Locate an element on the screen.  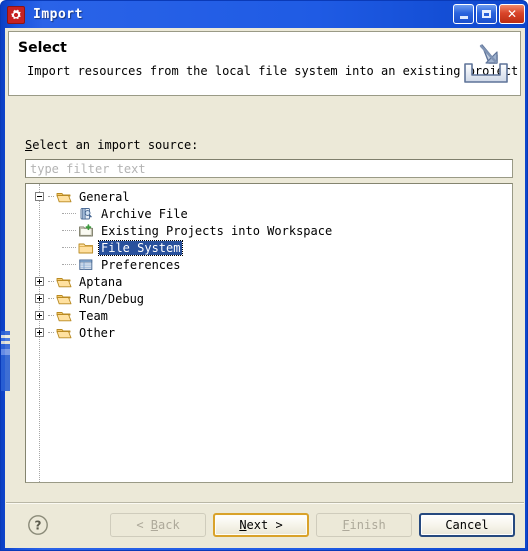
title-bar: Import ✕ is located at coordinates (264, 14).